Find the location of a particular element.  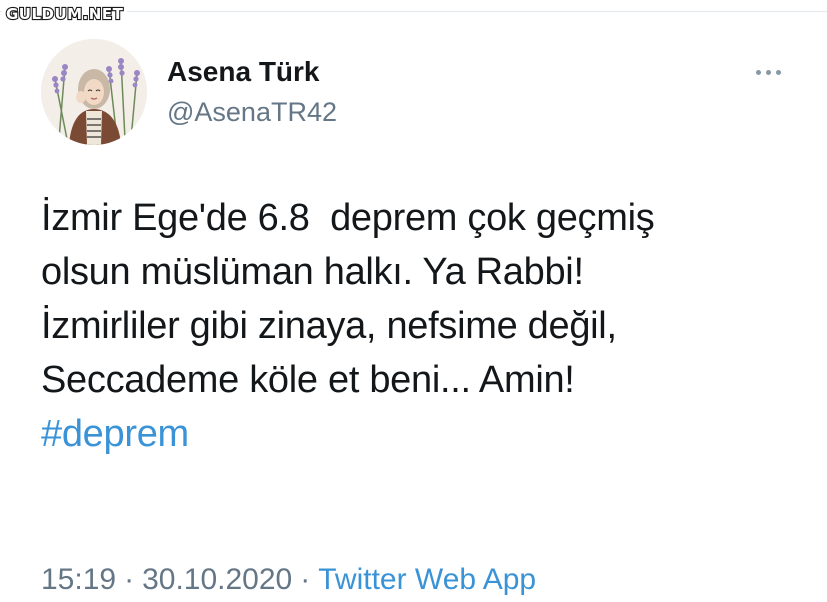

tweet-meta: 15:19 · 30.10.2020 · Twitter Web App is located at coordinates (288, 580).